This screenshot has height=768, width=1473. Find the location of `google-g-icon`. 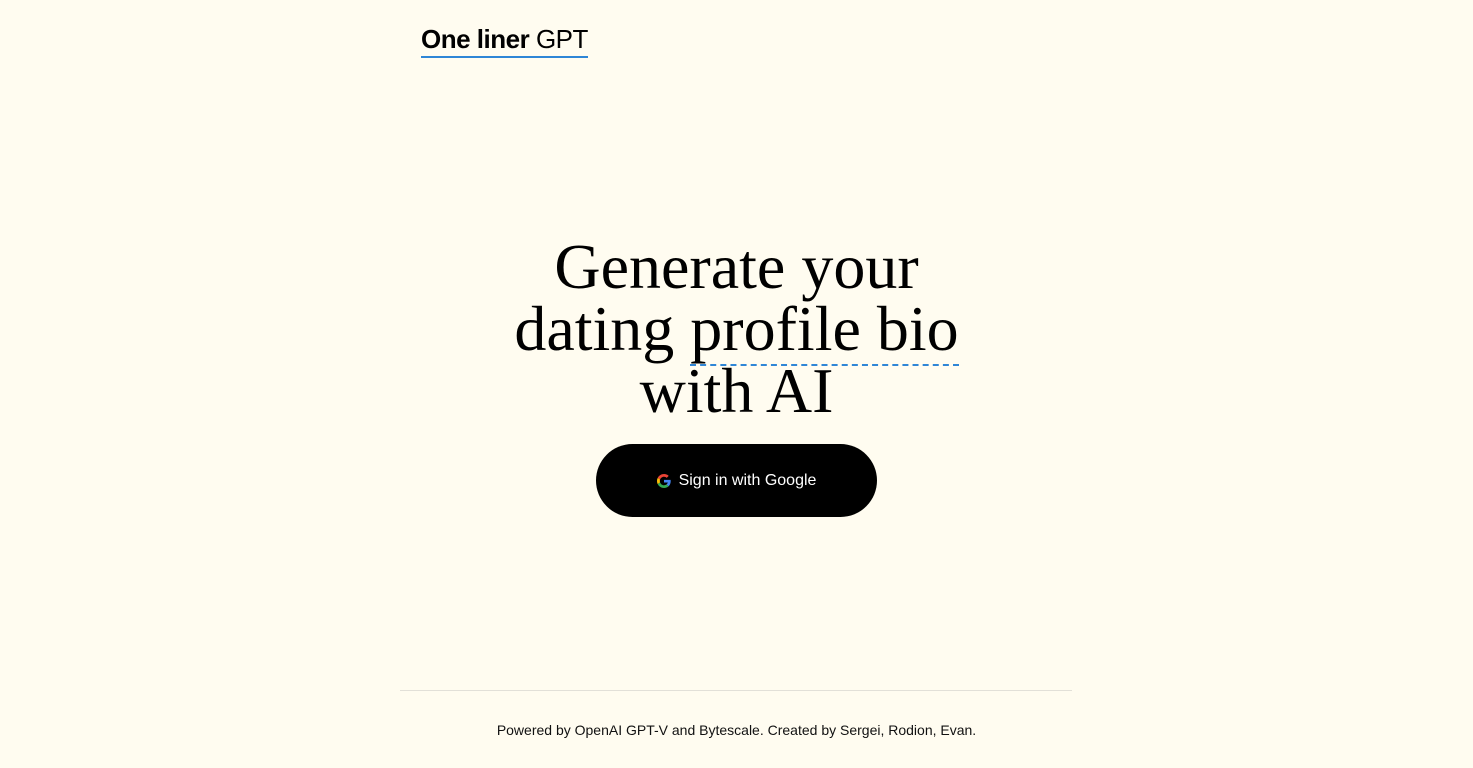

google-g-icon is located at coordinates (663, 480).